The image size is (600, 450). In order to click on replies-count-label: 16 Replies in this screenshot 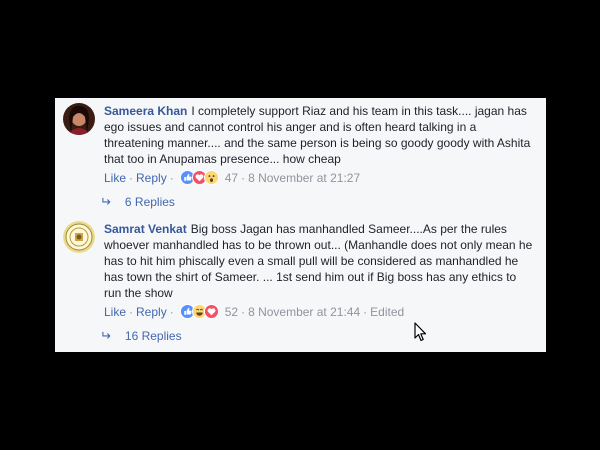, I will do `click(153, 336)`.